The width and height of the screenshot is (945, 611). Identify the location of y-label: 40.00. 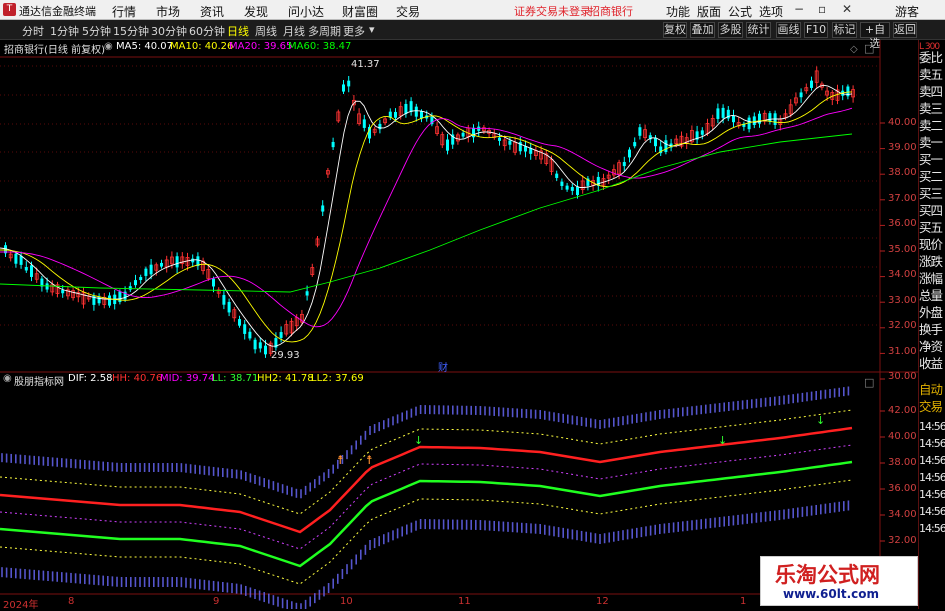
(902, 436).